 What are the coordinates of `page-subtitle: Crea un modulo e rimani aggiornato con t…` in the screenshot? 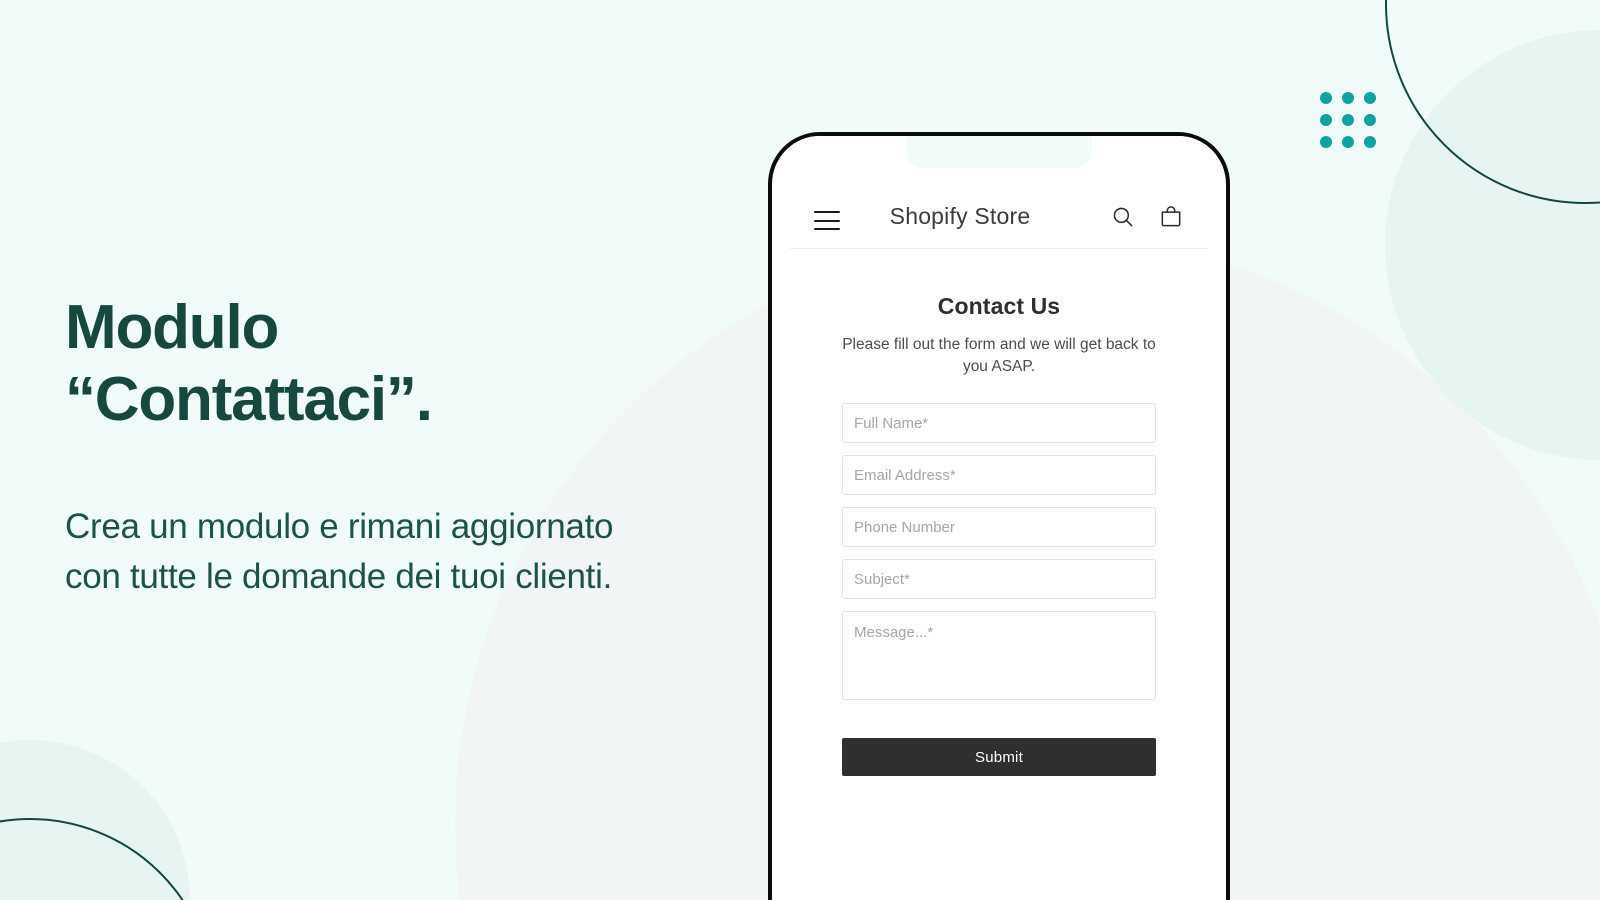 It's located at (339, 551).